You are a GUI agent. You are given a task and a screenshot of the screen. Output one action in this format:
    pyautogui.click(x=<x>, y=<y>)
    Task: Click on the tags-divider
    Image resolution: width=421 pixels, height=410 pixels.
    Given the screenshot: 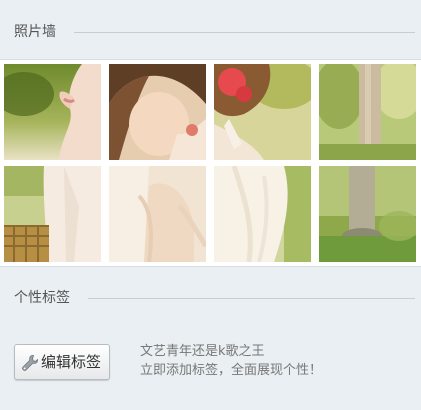 What is the action you would take?
    pyautogui.click(x=251, y=298)
    